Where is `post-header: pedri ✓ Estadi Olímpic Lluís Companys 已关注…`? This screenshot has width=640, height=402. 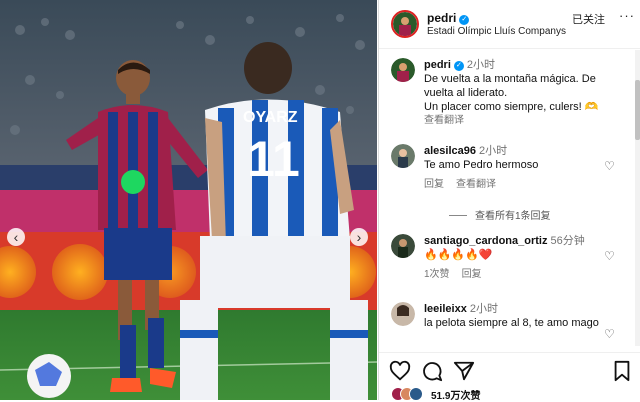 post-header: pedri ✓ Estadi Olímpic Lluís Companys 已关注… is located at coordinates (509, 24).